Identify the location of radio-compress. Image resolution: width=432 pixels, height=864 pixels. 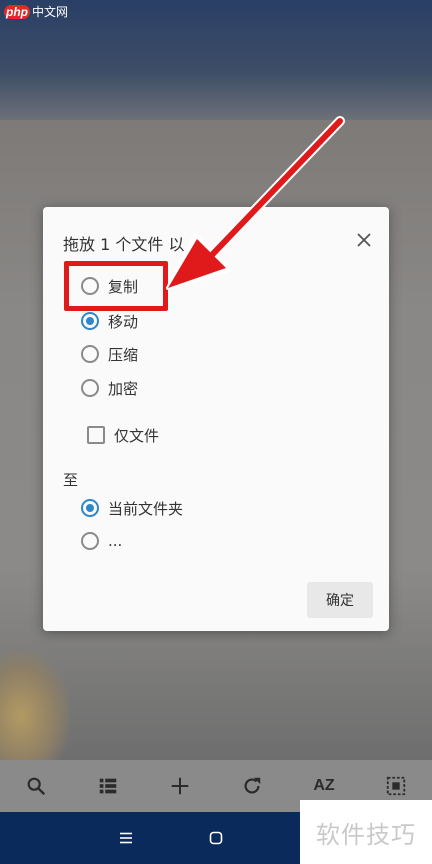
(90, 354).